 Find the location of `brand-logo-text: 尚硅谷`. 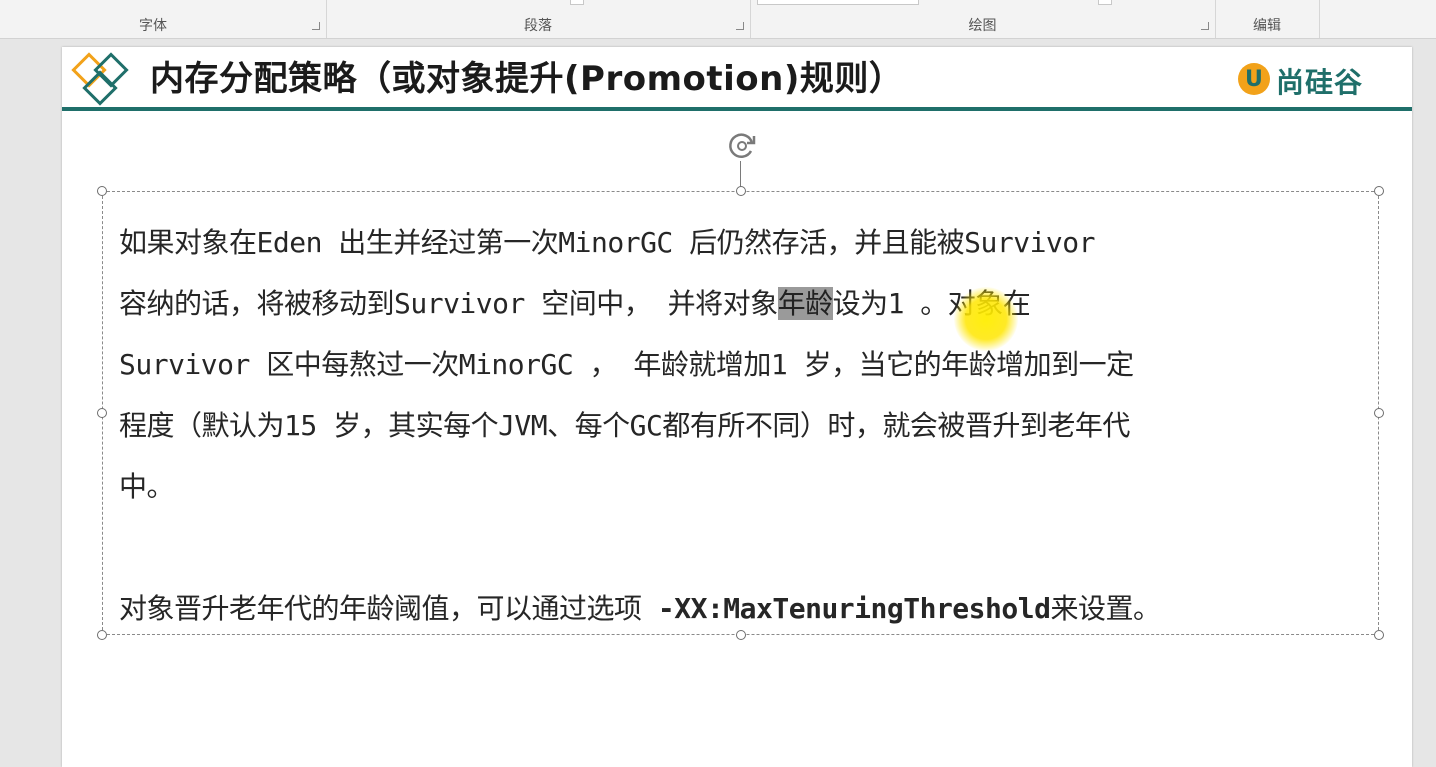

brand-logo-text: 尚硅谷 is located at coordinates (1320, 82).